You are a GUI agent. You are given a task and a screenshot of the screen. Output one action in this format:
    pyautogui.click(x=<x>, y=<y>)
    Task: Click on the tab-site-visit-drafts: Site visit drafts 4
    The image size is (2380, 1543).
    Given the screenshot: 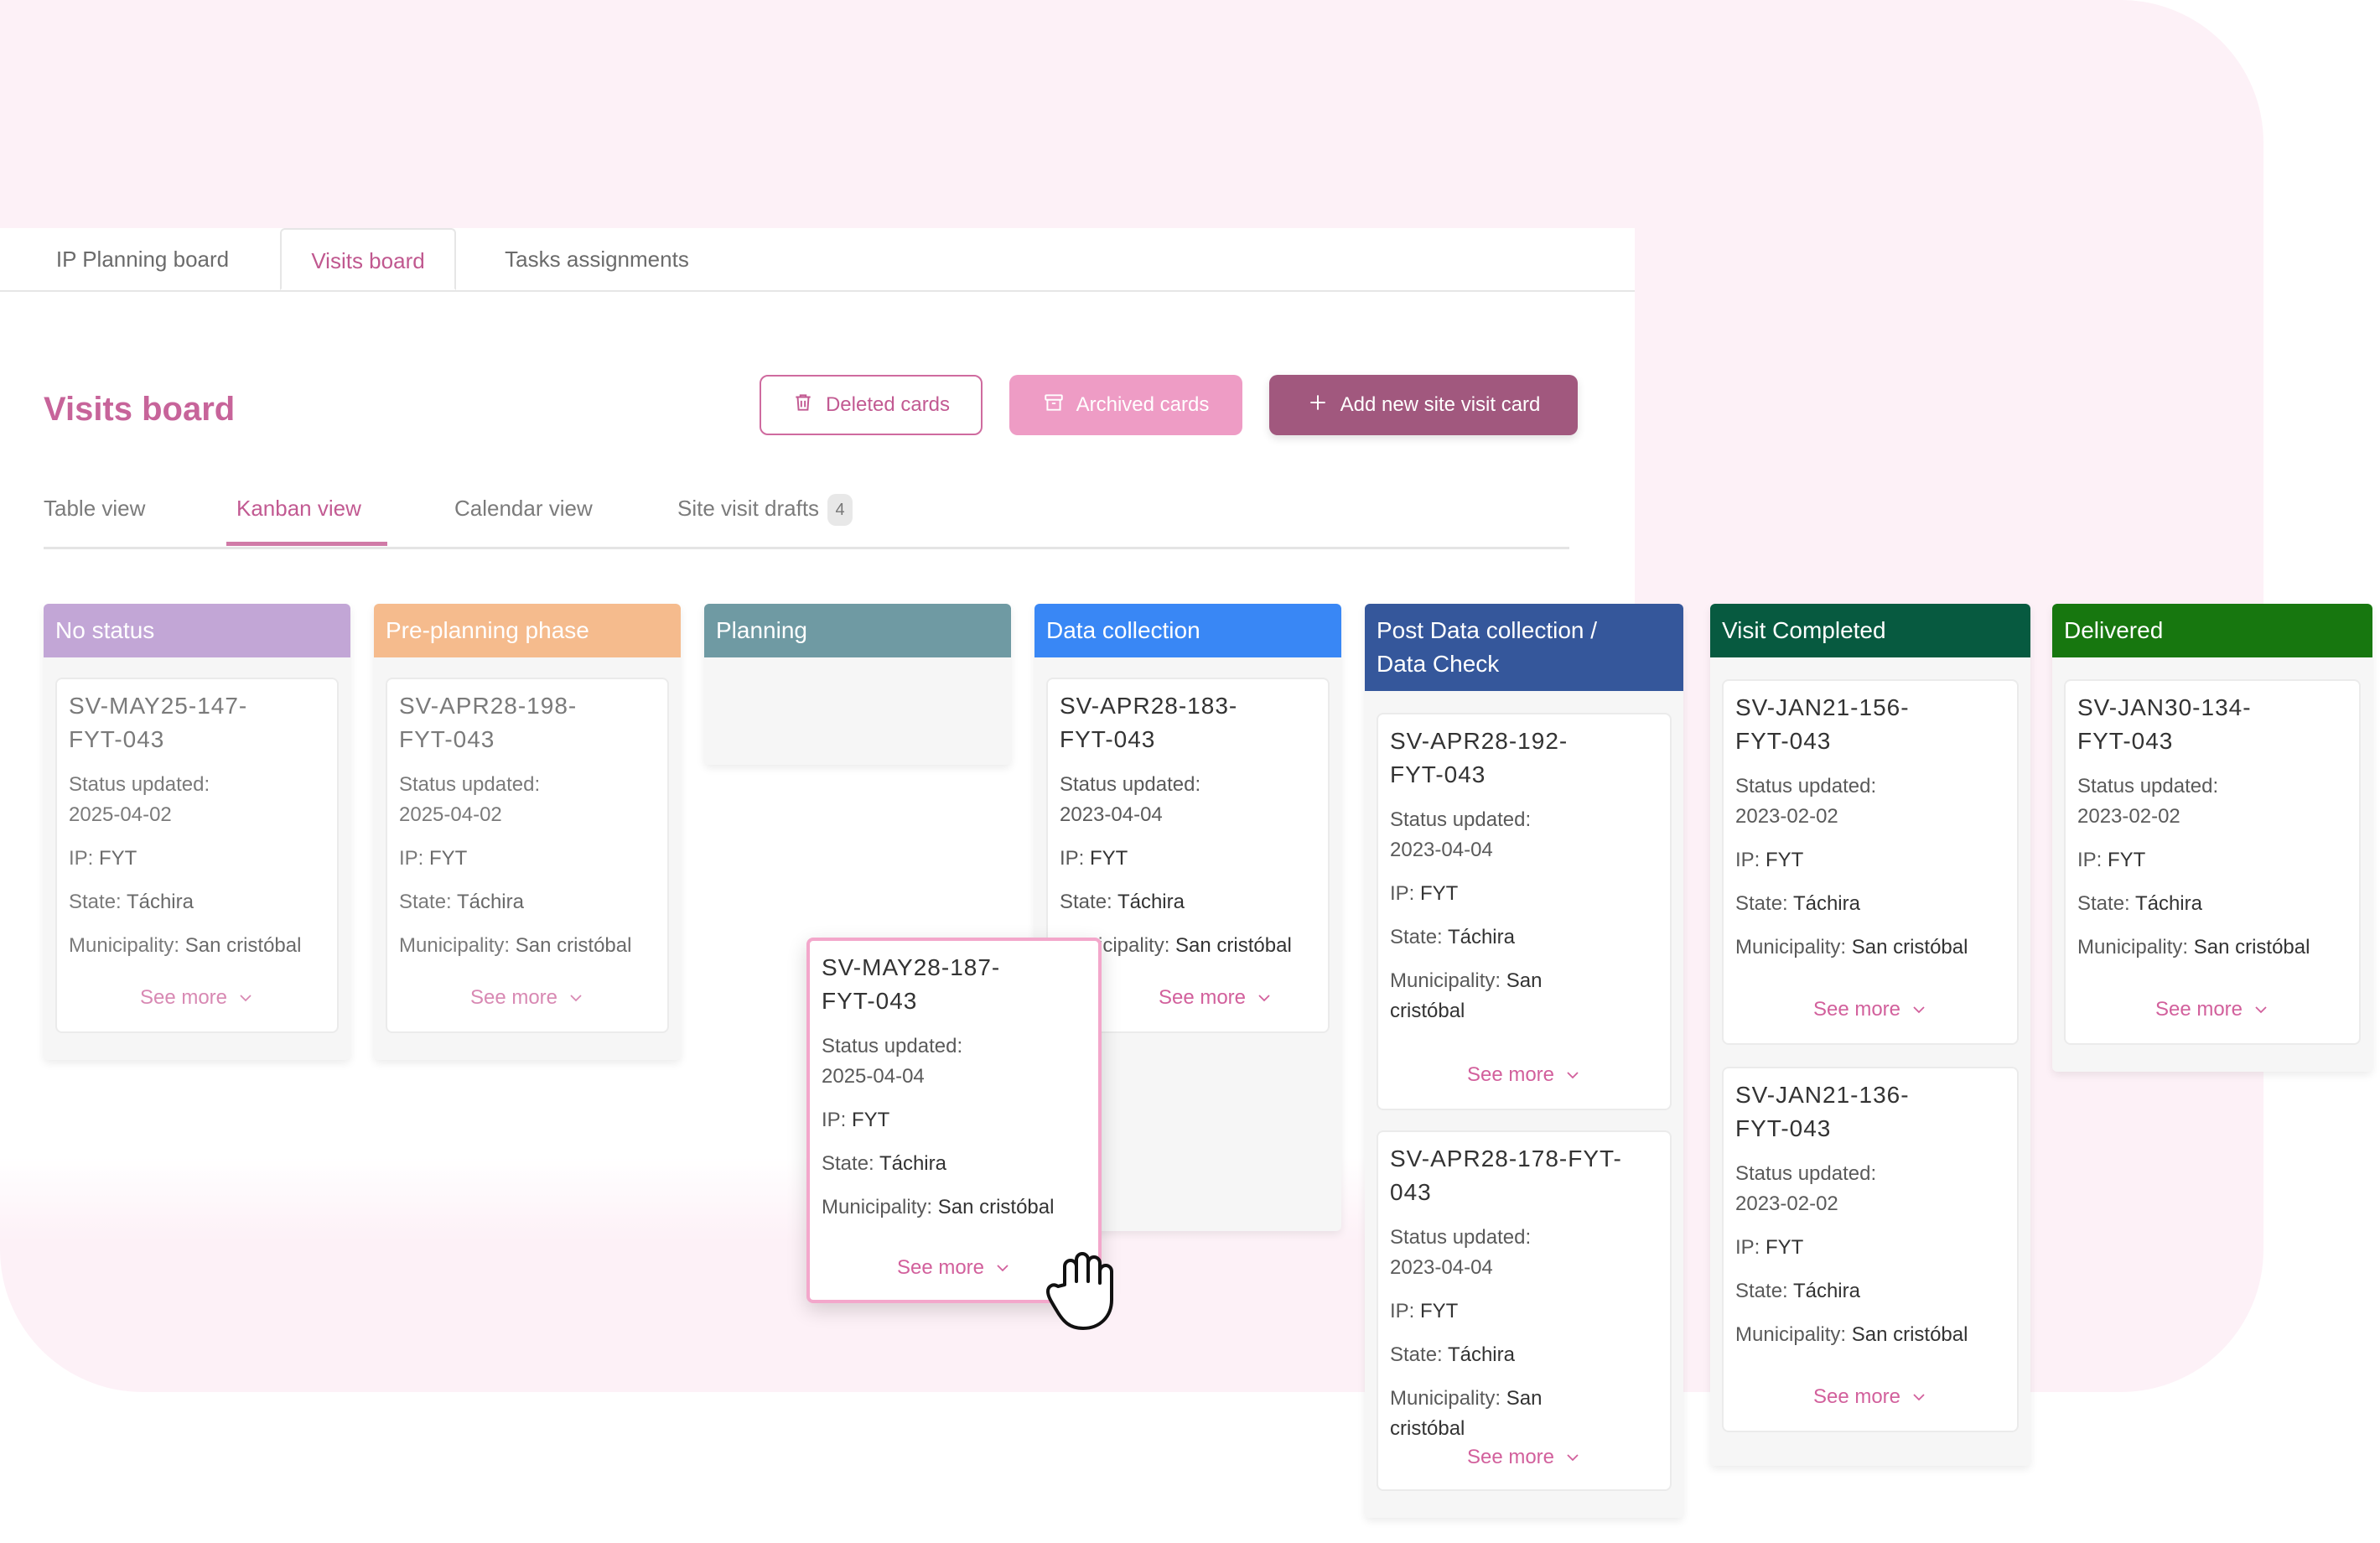 What is the action you would take?
    pyautogui.click(x=765, y=516)
    